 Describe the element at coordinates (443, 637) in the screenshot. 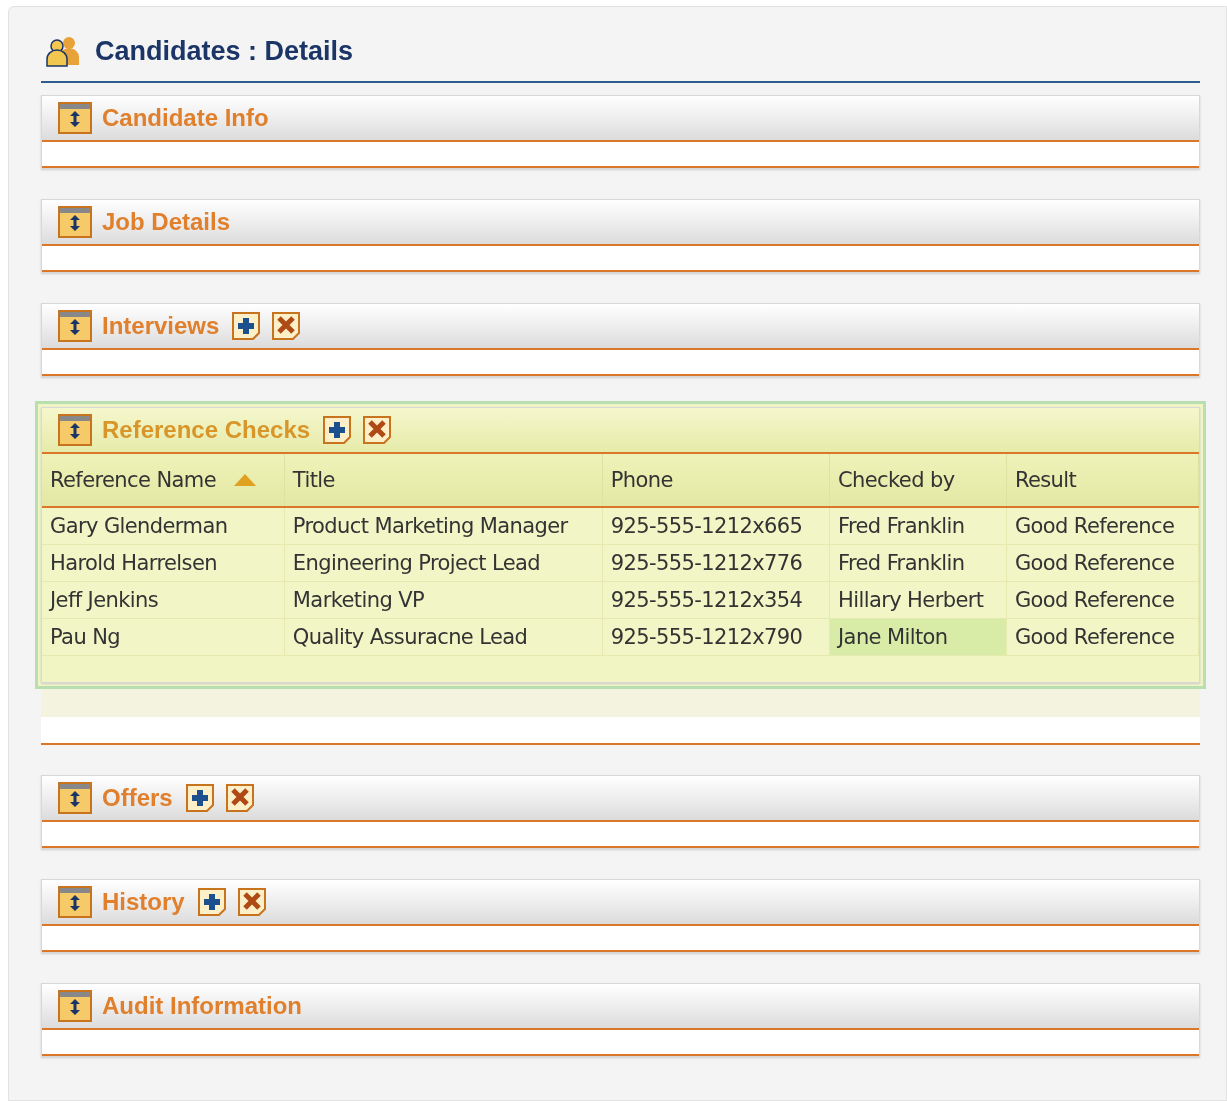

I see `table-cell: Quality Assuracne Lead` at that location.